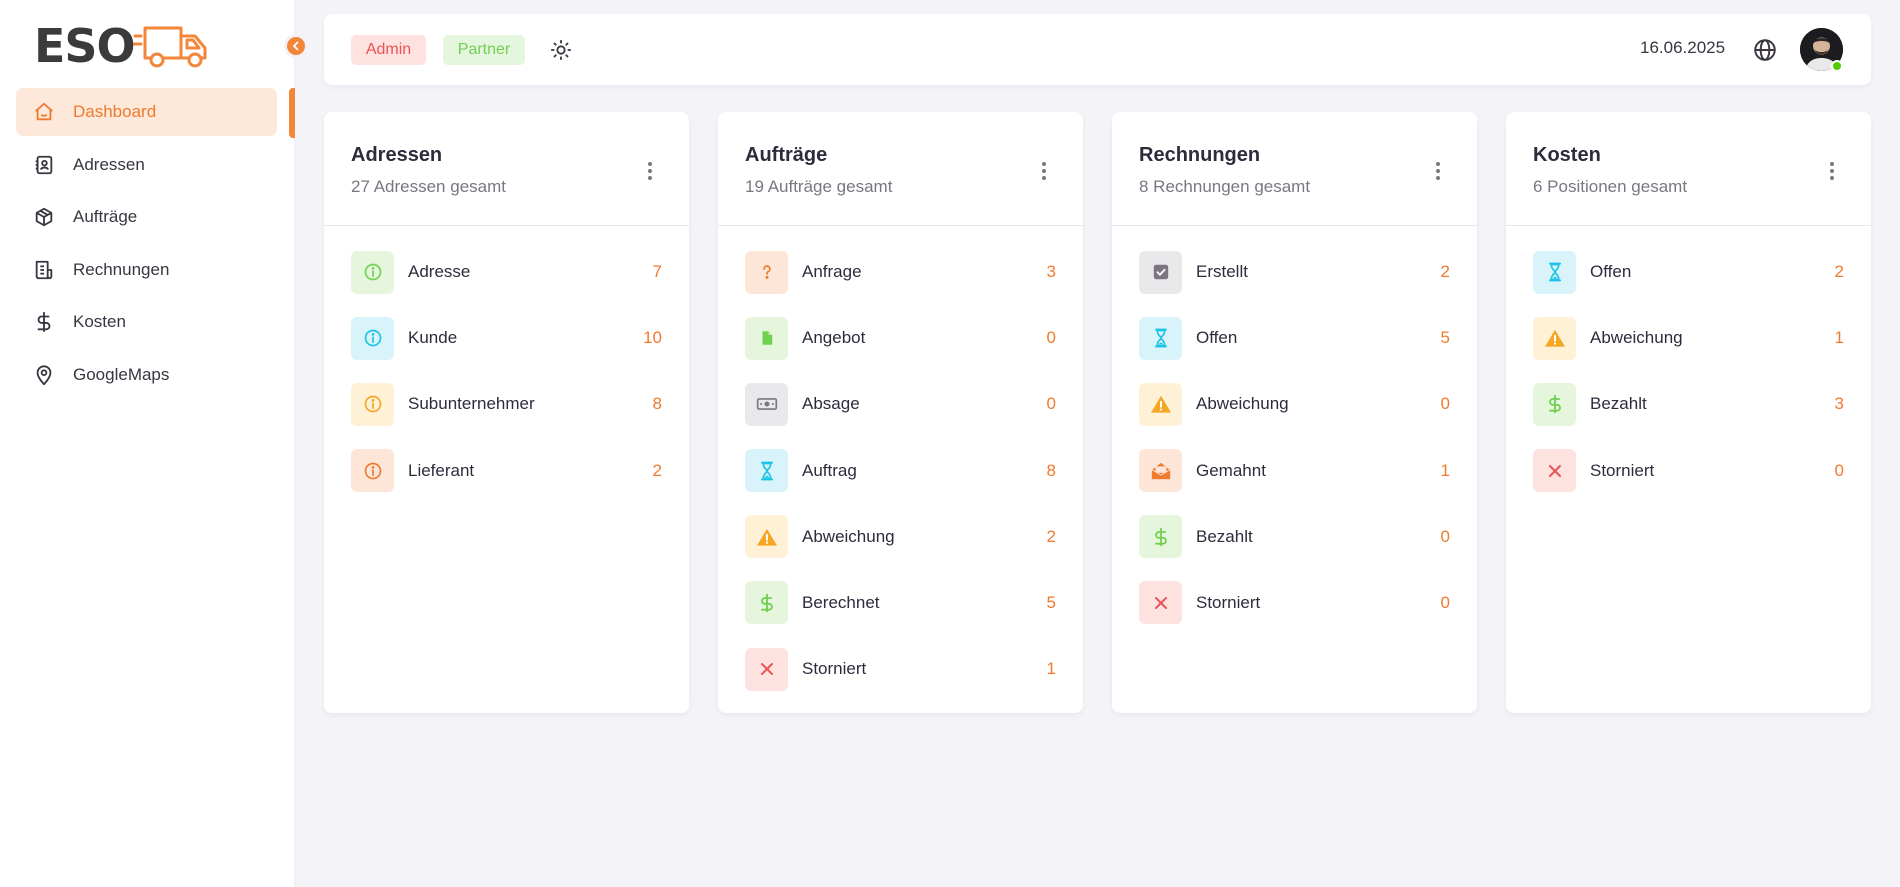  I want to click on card-subtitle: 27 Adressen gesamt, so click(428, 186).